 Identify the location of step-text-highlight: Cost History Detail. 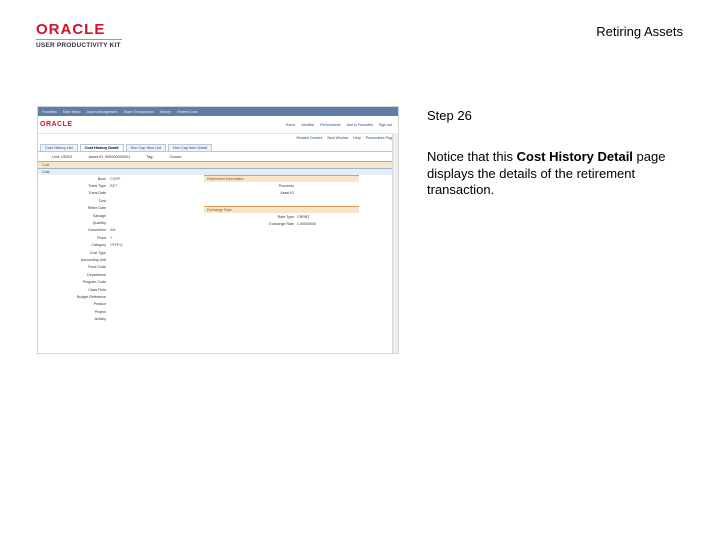
(574, 156).